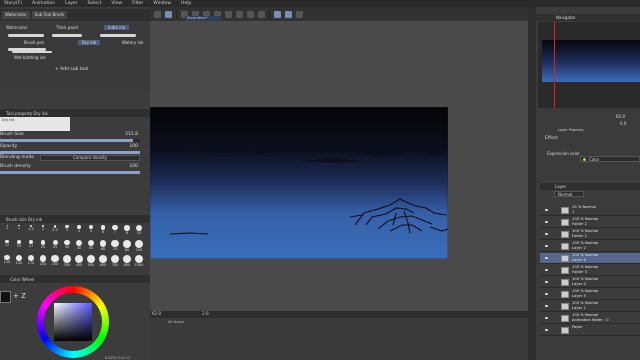  What do you see at coordinates (79, 229) in the screenshot?
I see `brush-size-preset: 4` at bounding box center [79, 229].